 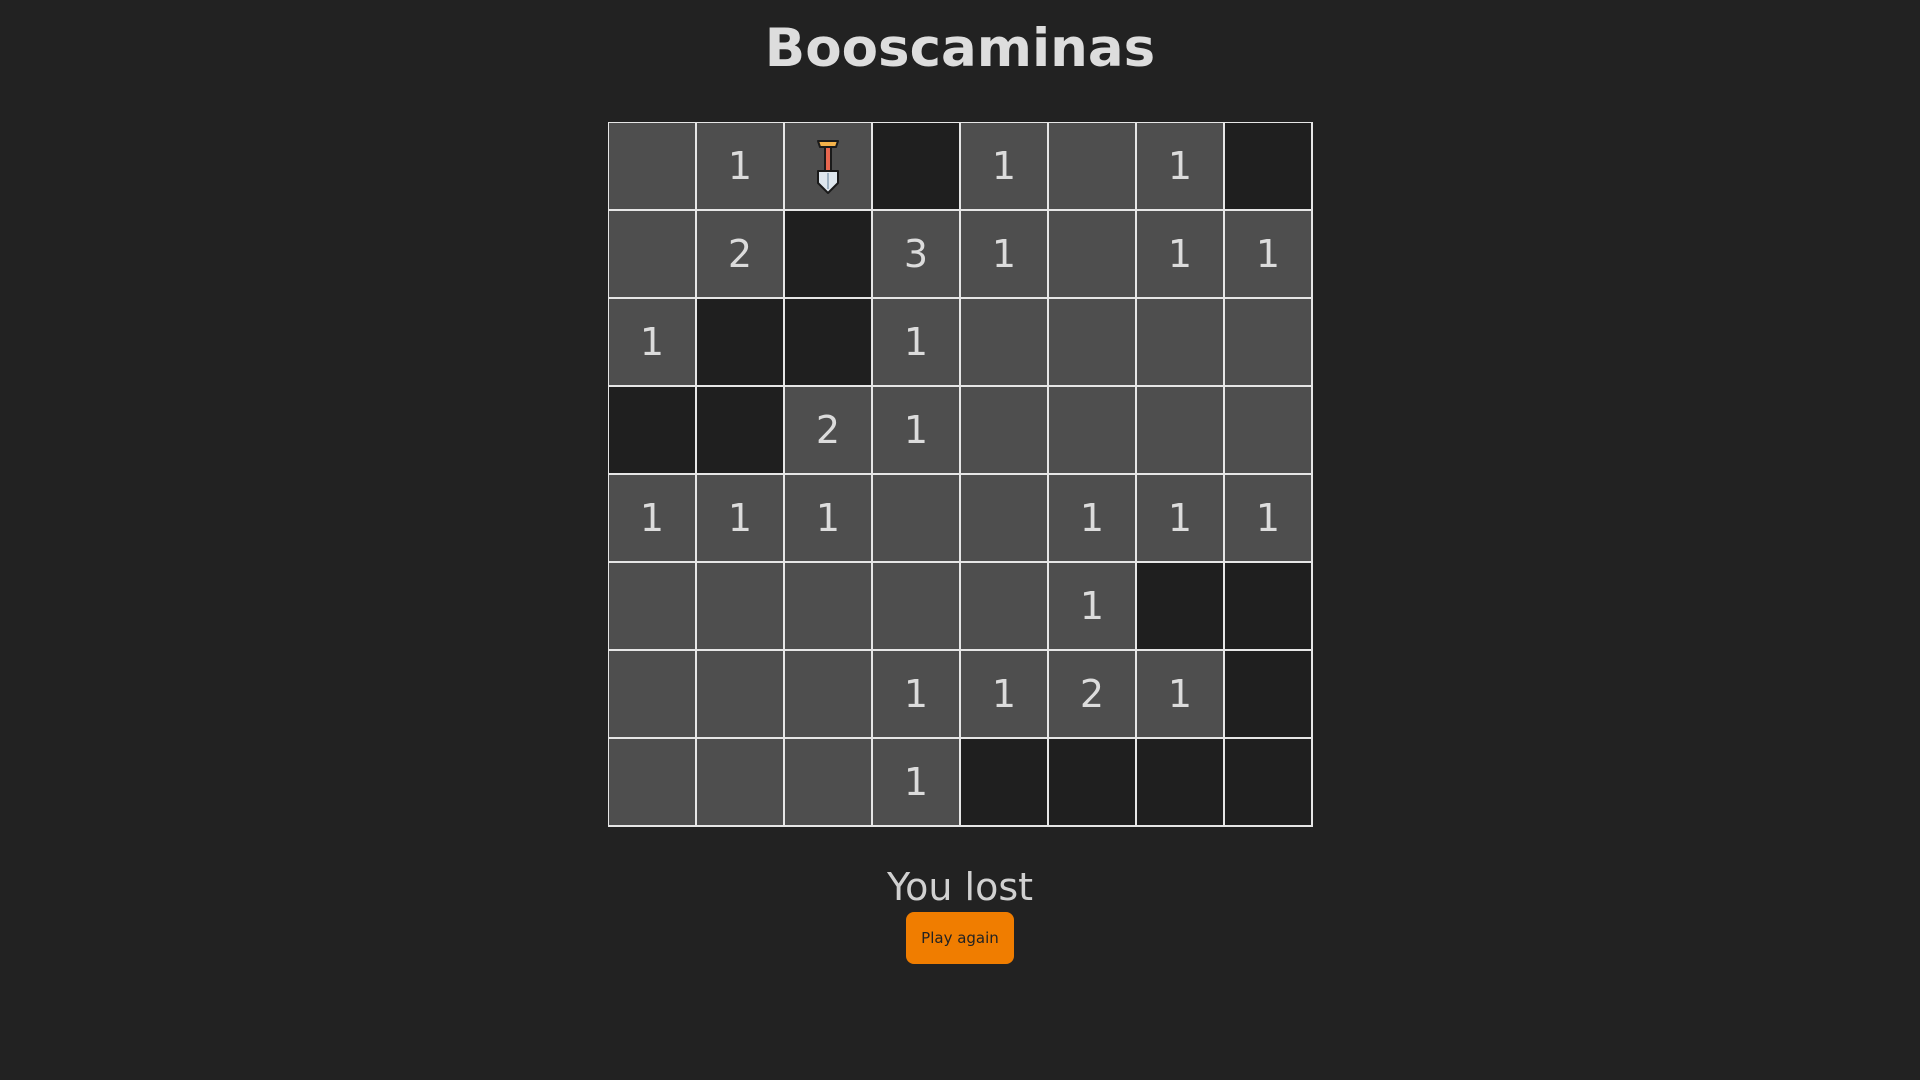 What do you see at coordinates (960, 48) in the screenshot?
I see `game-title: Booscaminas` at bounding box center [960, 48].